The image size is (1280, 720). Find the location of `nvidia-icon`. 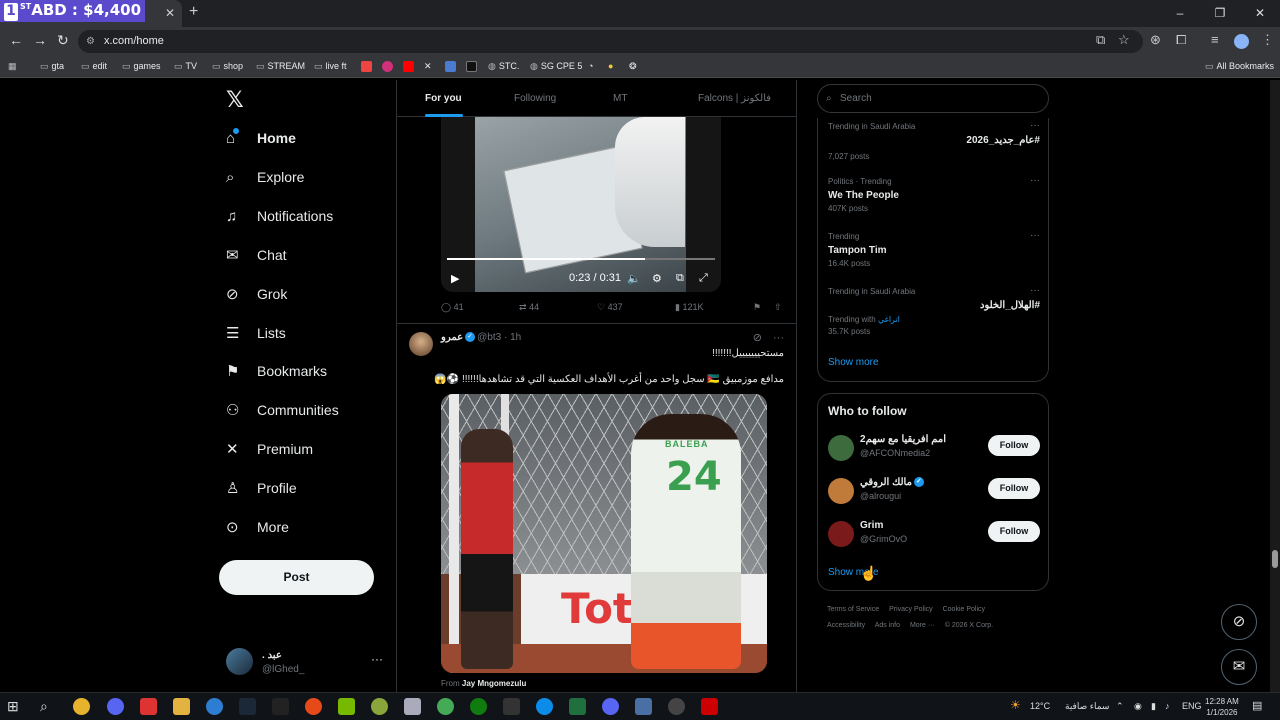

nvidia-icon is located at coordinates (346, 706).